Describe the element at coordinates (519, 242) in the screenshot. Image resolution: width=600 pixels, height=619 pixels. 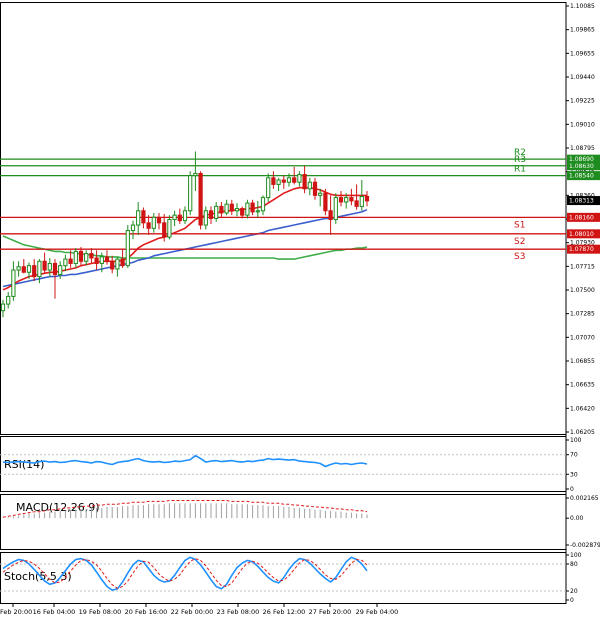
I see `level-name-s2: S2` at that location.